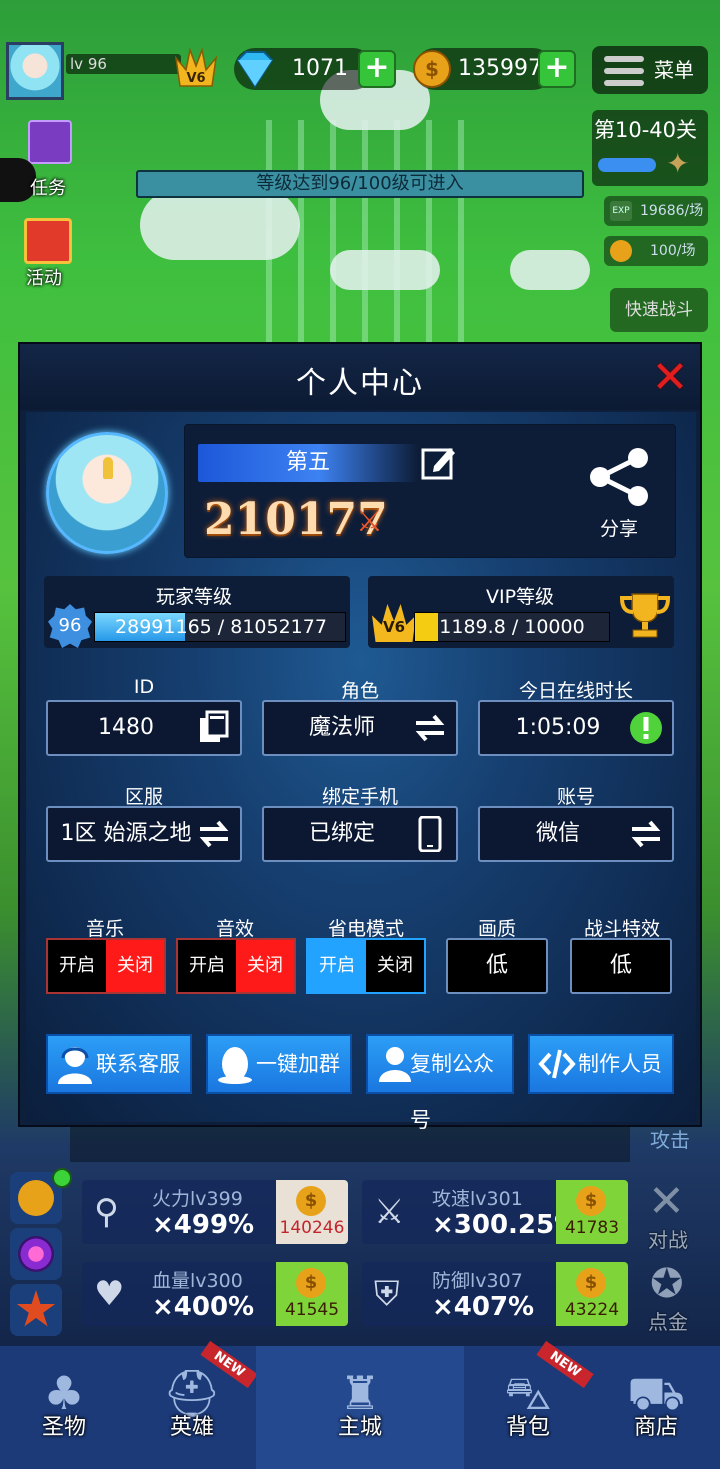 The height and width of the screenshot is (1469, 720). I want to click on power-save-on-option: 开启, so click(337, 966).